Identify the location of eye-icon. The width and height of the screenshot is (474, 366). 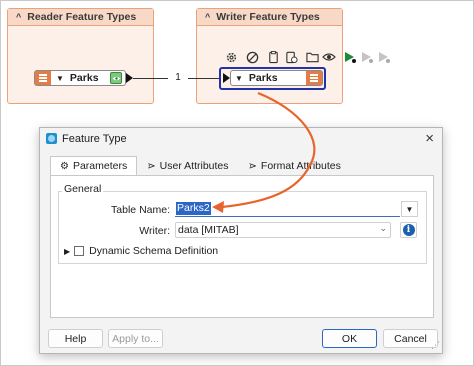
(329, 57).